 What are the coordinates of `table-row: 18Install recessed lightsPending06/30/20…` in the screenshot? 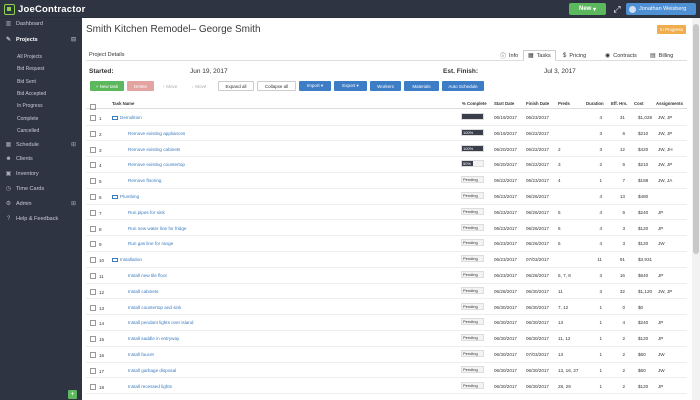 It's located at (386, 387).